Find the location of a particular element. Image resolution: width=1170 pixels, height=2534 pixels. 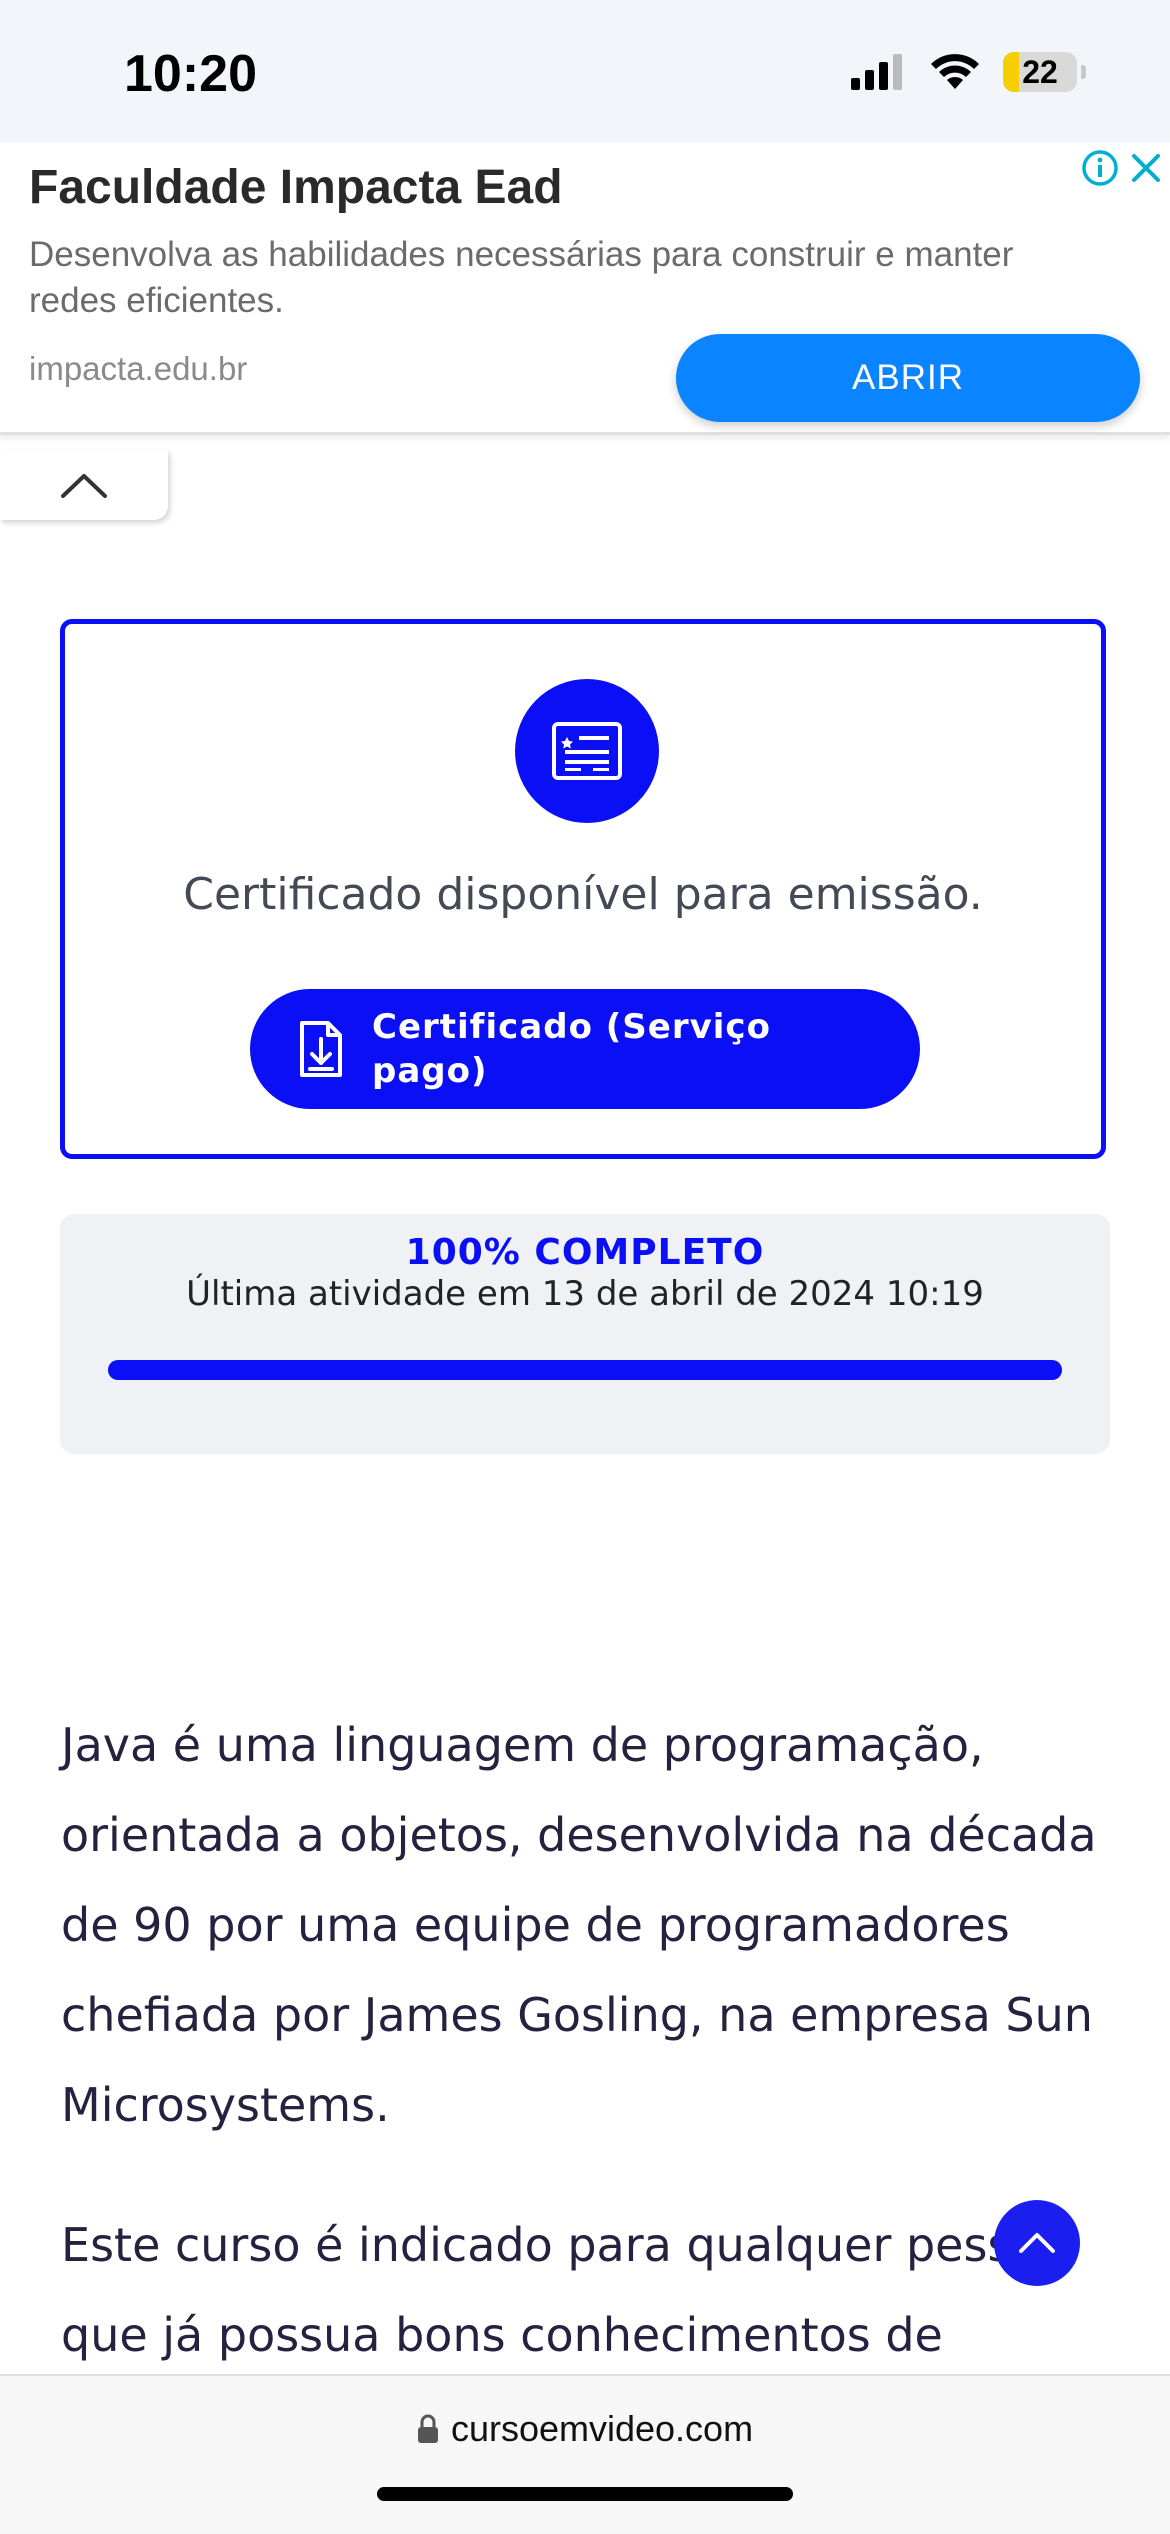

progress-bar is located at coordinates (585, 1370).